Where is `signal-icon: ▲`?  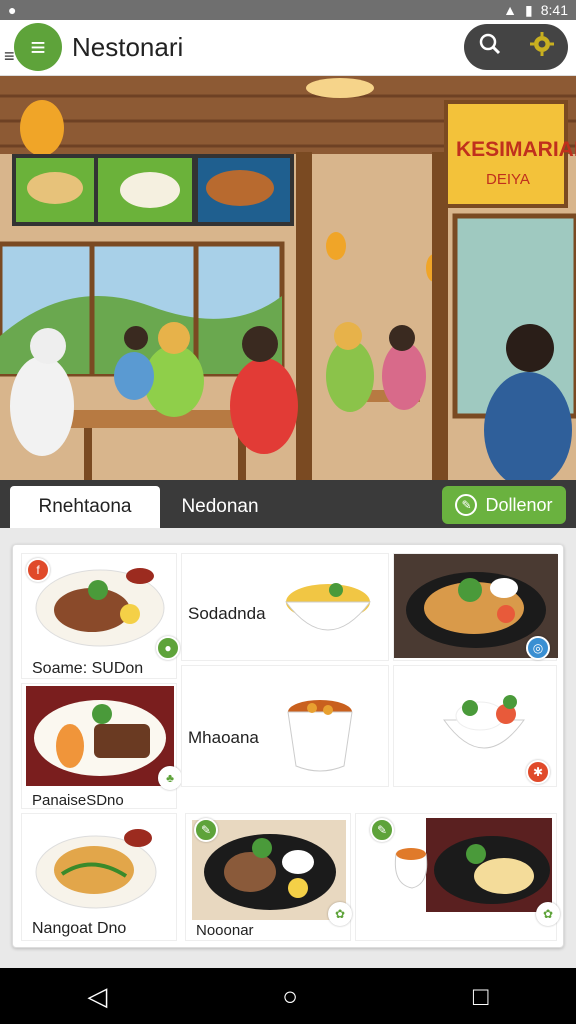
signal-icon: ▲ is located at coordinates (510, 10).